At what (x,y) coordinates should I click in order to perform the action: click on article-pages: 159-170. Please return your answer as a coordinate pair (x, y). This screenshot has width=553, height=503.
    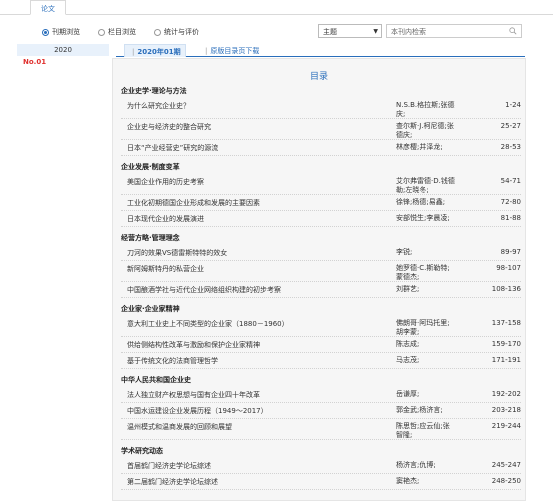
    Looking at the image, I should click on (506, 344).